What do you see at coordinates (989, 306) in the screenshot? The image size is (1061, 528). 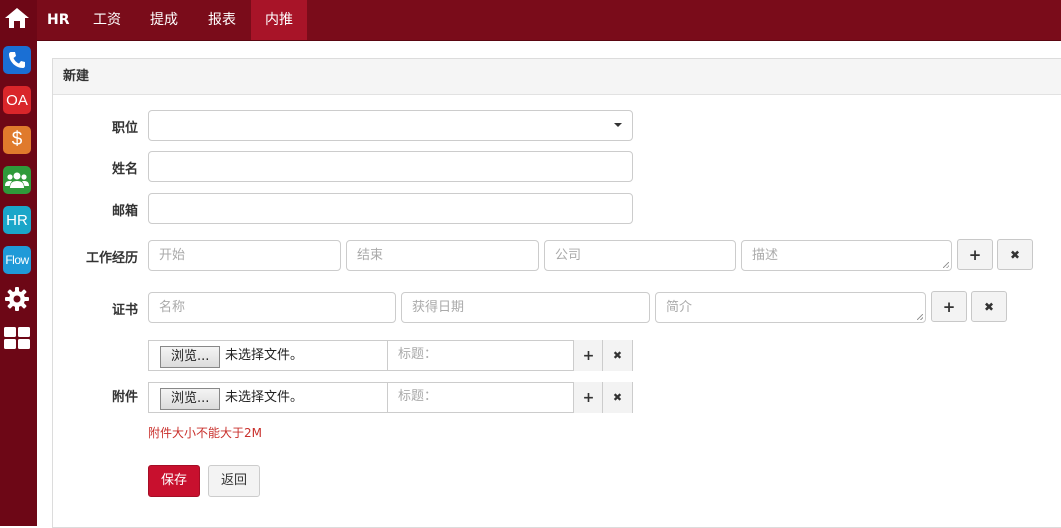 I see `remove-certificate-button: ✖` at bounding box center [989, 306].